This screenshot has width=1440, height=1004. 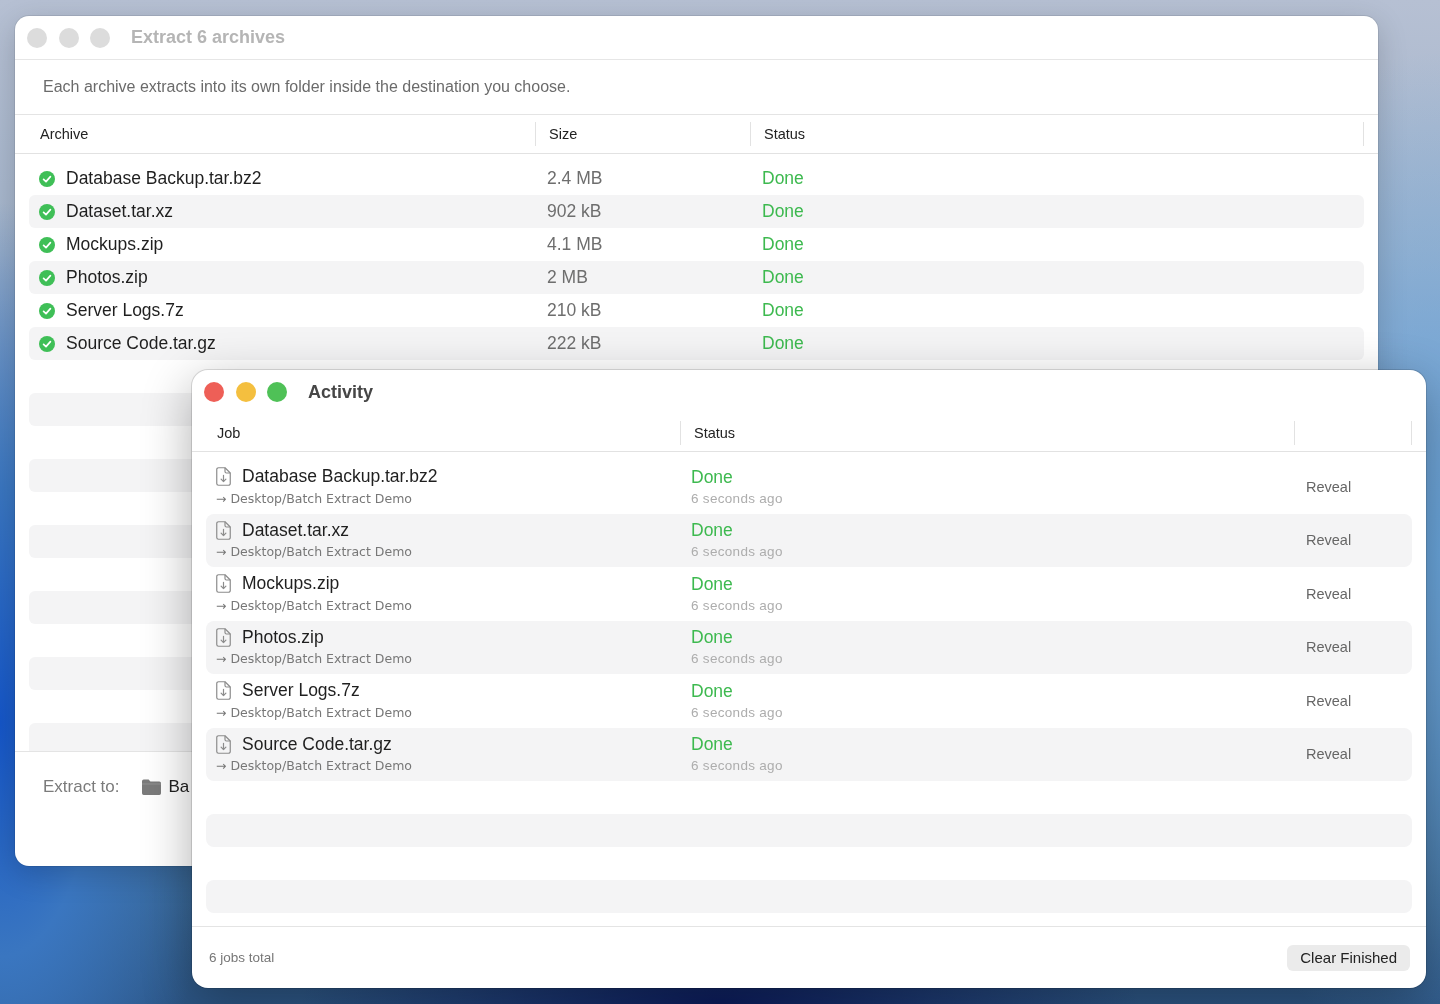 I want to click on column-header: Job, so click(x=229, y=432).